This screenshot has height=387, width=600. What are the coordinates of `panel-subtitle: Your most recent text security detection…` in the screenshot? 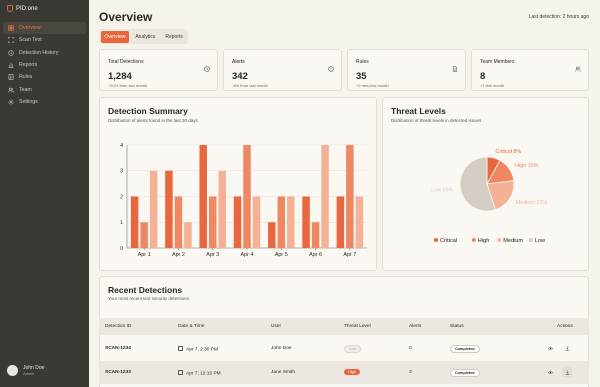 It's located at (148, 298).